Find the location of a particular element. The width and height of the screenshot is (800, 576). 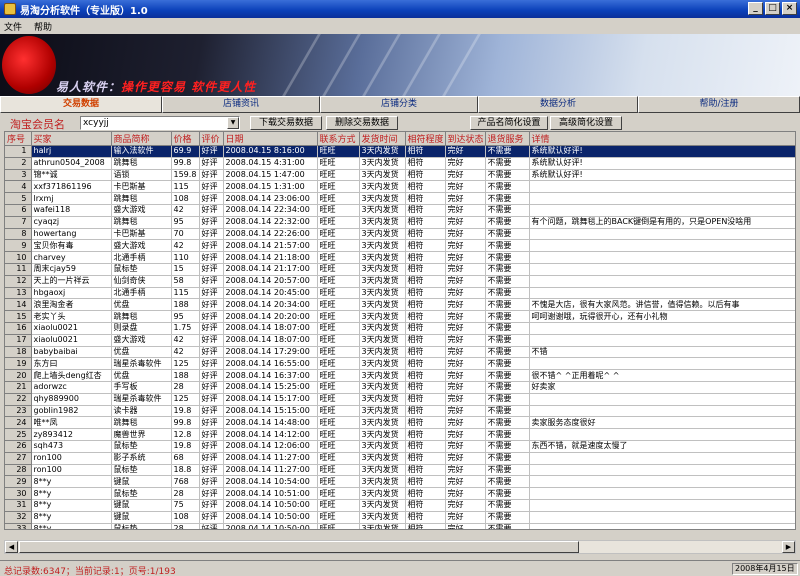

column-header-price: 价格 is located at coordinates (185, 139).